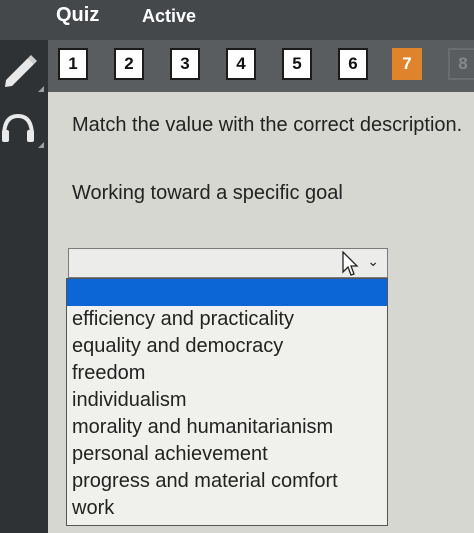  Describe the element at coordinates (373, 261) in the screenshot. I see `chevron-down-icon: ⌄` at that location.